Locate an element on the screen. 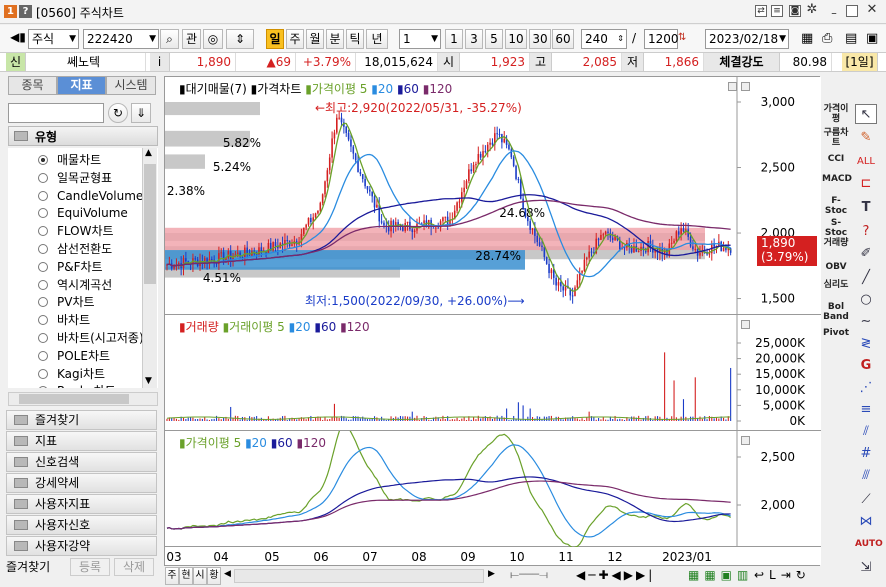  curve-icon: ∼ is located at coordinates (866, 322).